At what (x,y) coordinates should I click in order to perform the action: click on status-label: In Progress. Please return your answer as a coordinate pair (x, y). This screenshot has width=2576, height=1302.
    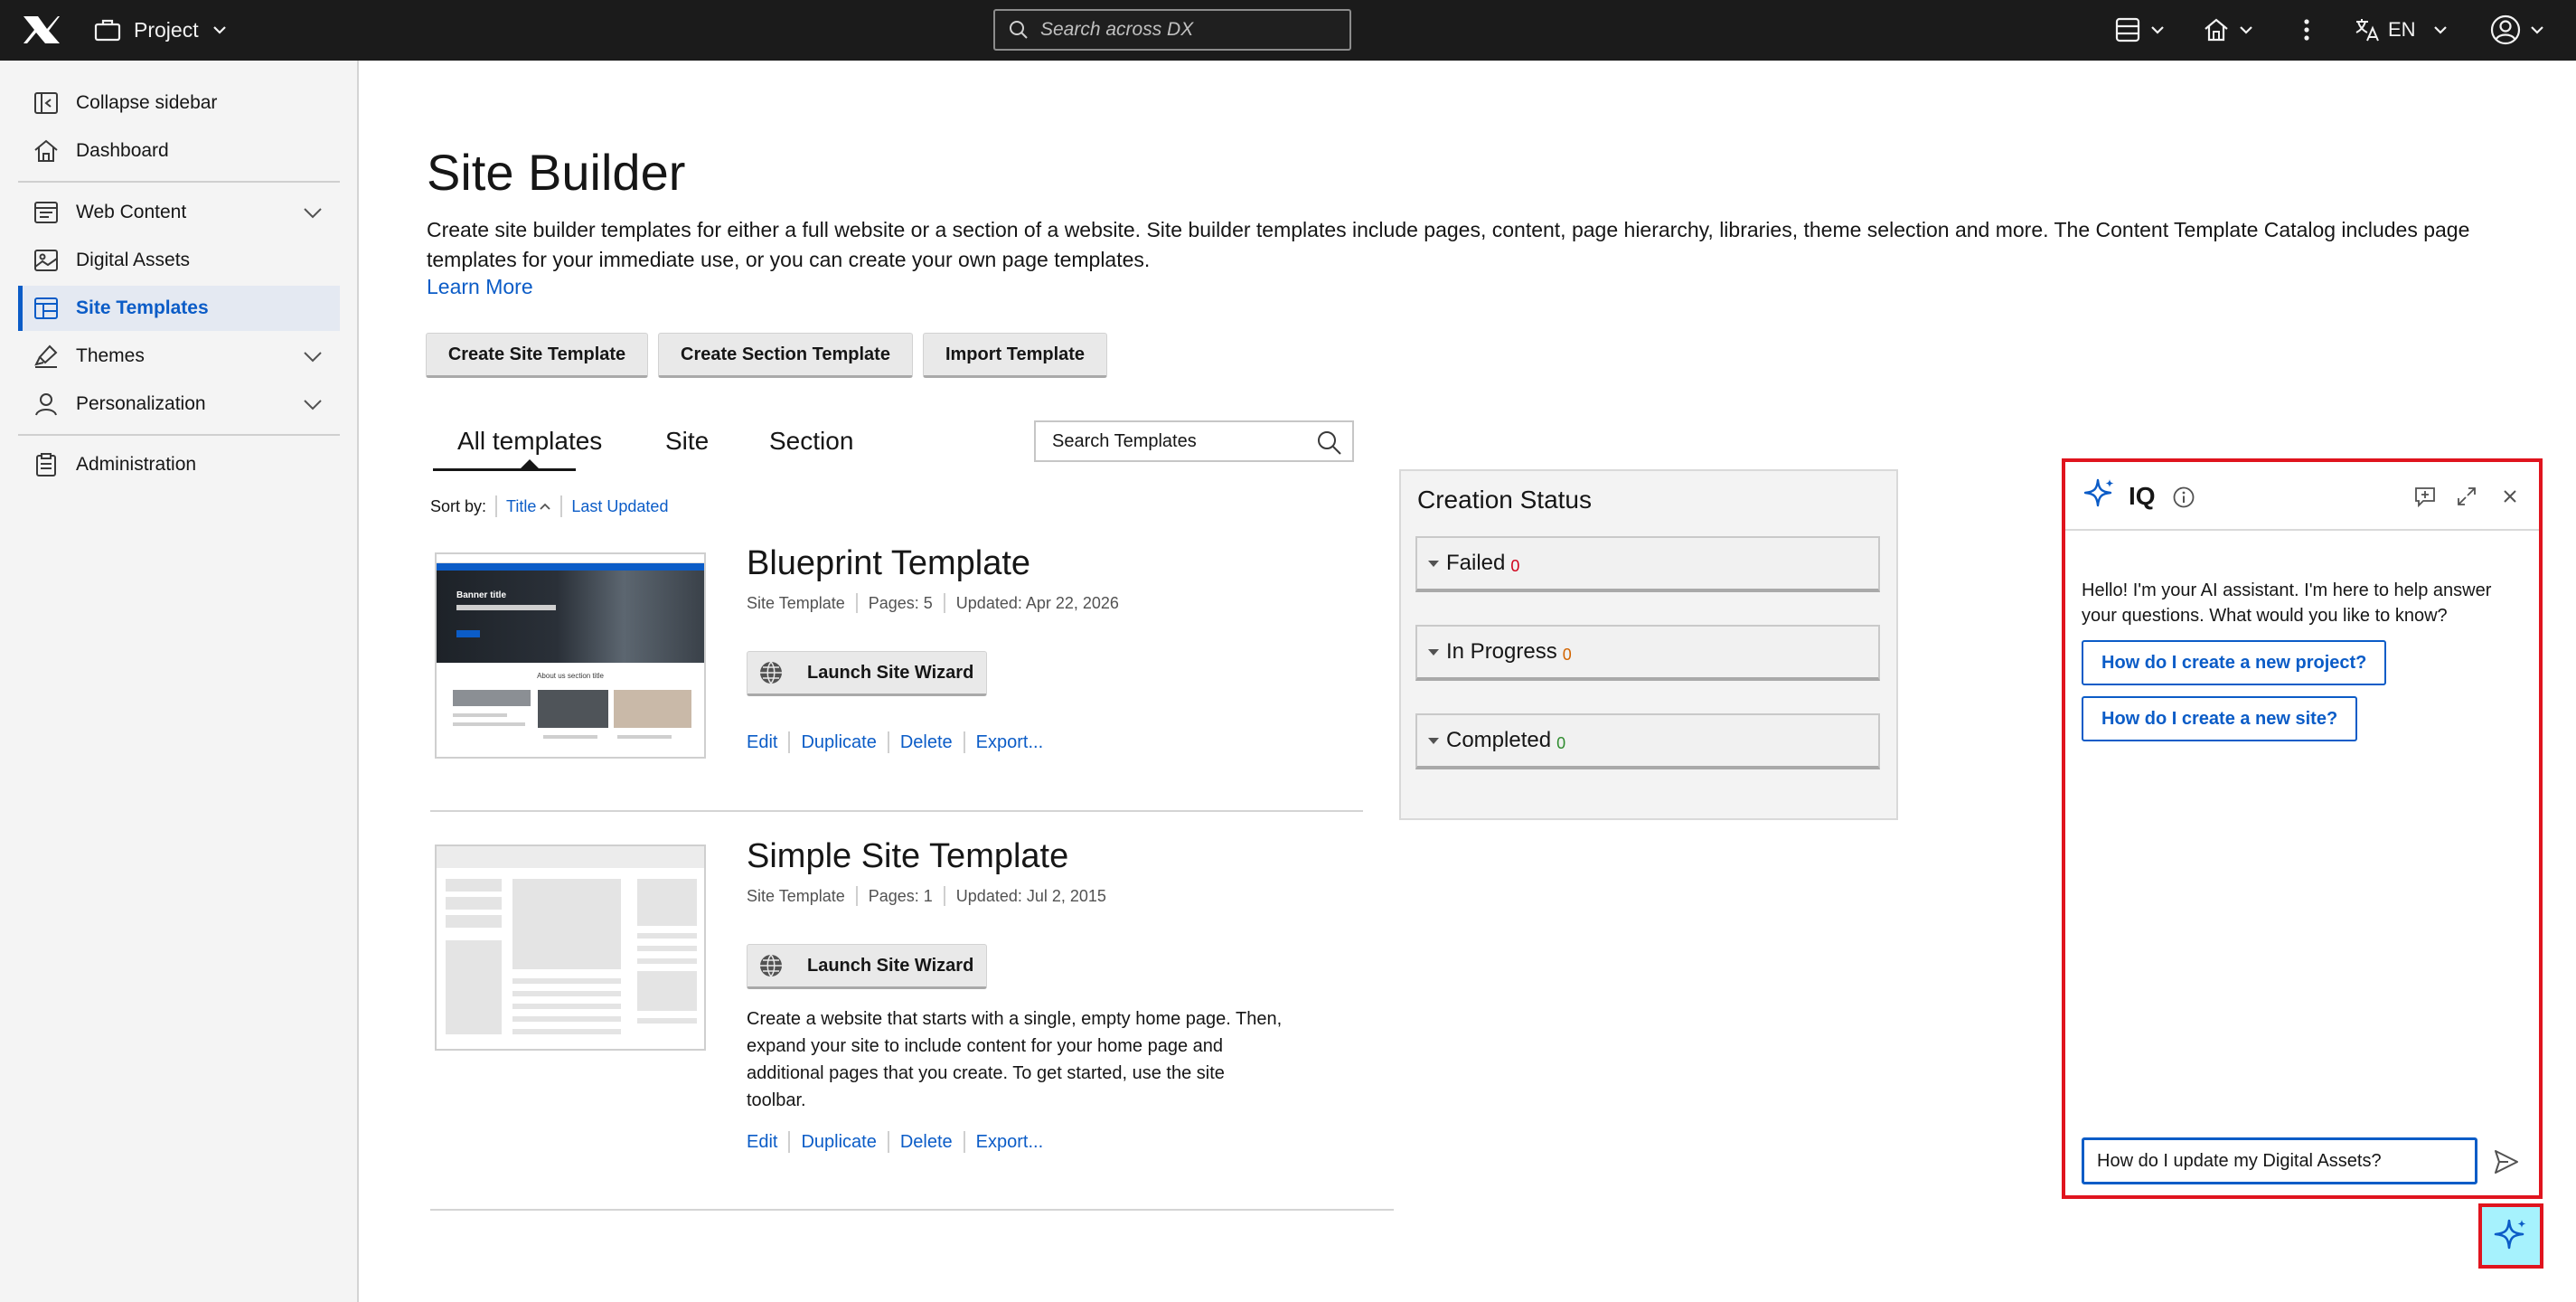
    Looking at the image, I should click on (1502, 652).